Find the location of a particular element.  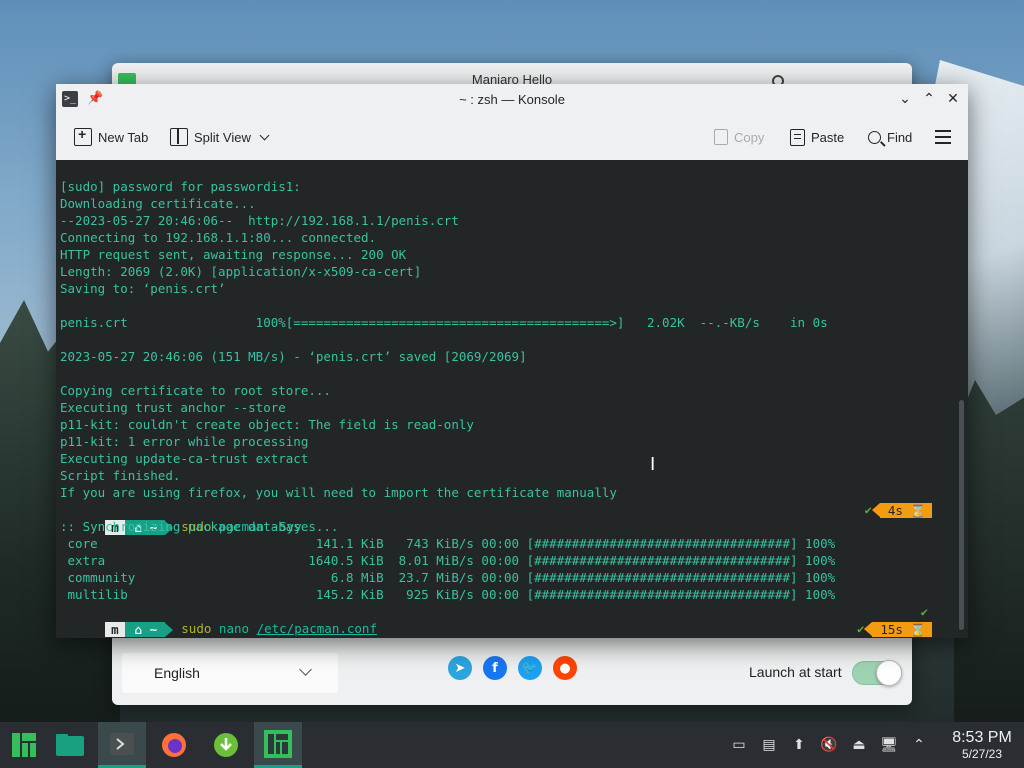

language-select: English is located at coordinates (230, 673).